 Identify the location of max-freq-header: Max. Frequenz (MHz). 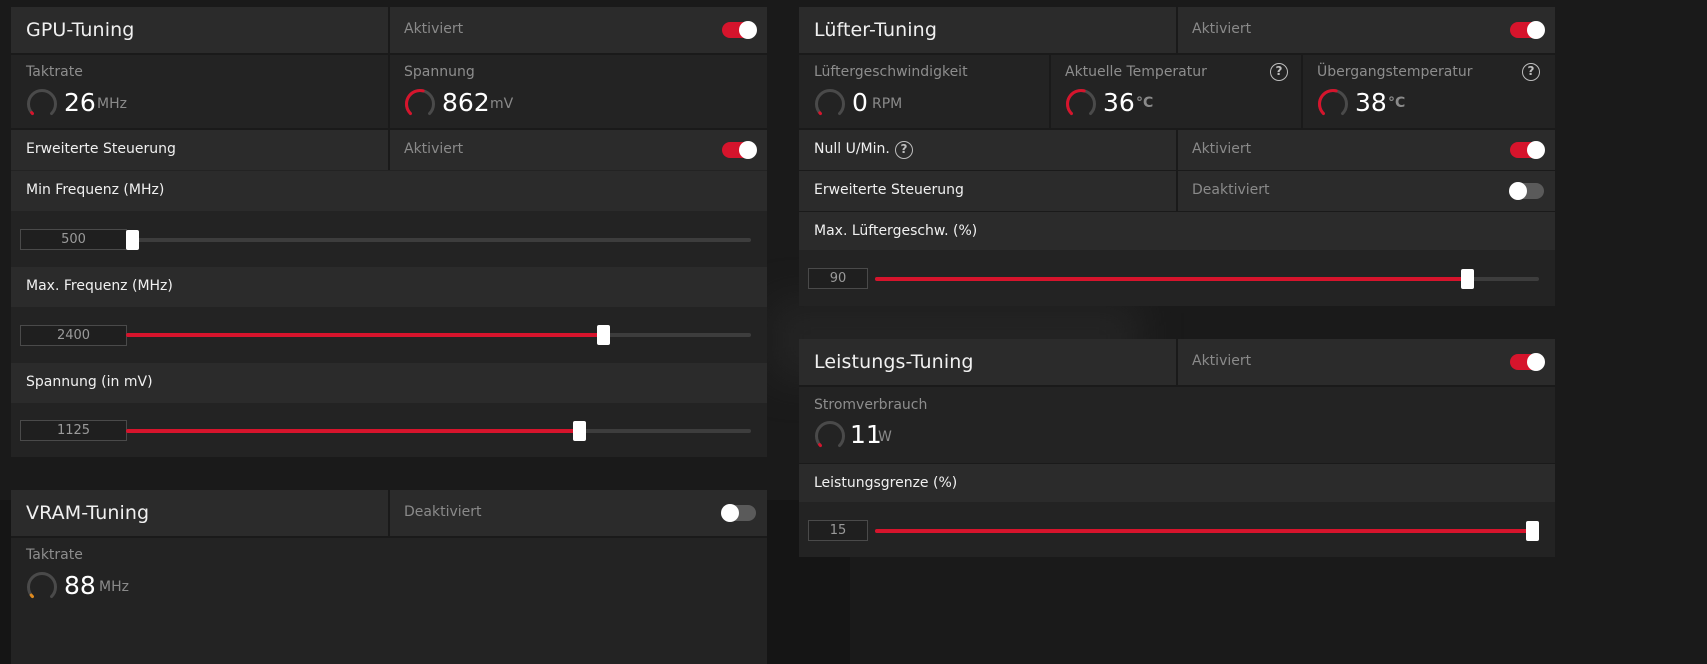
(389, 287).